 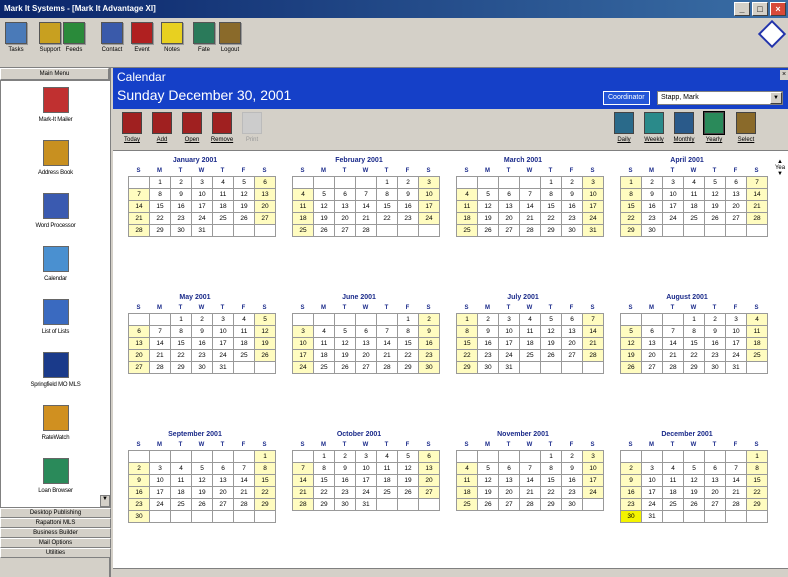 I want to click on sidebar-item-list-of-lists: List of Lists, so click(x=55, y=322).